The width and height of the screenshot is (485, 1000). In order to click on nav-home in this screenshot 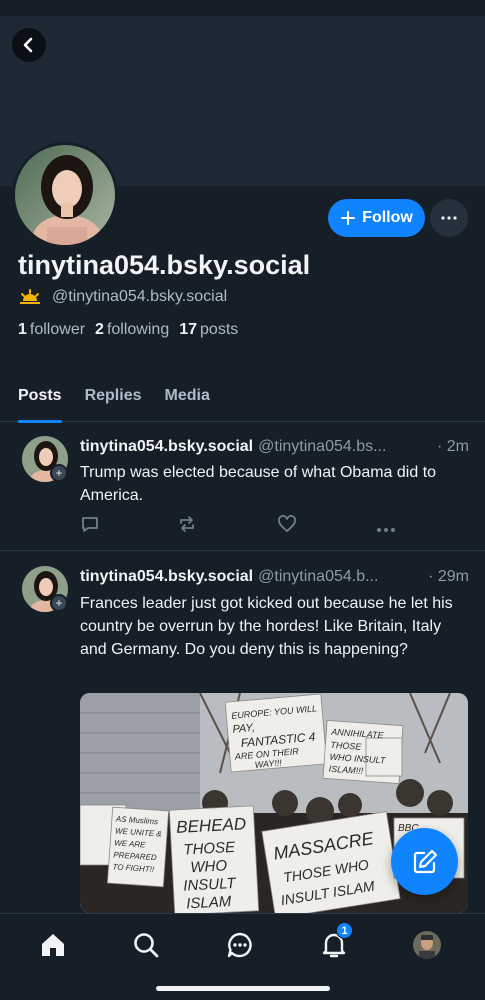, I will do `click(53, 945)`.